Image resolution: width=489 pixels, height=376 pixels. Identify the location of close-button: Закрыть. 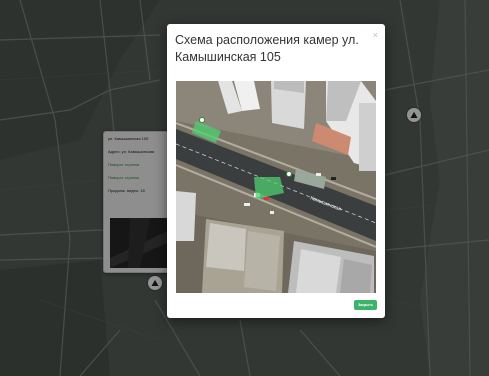
(365, 305).